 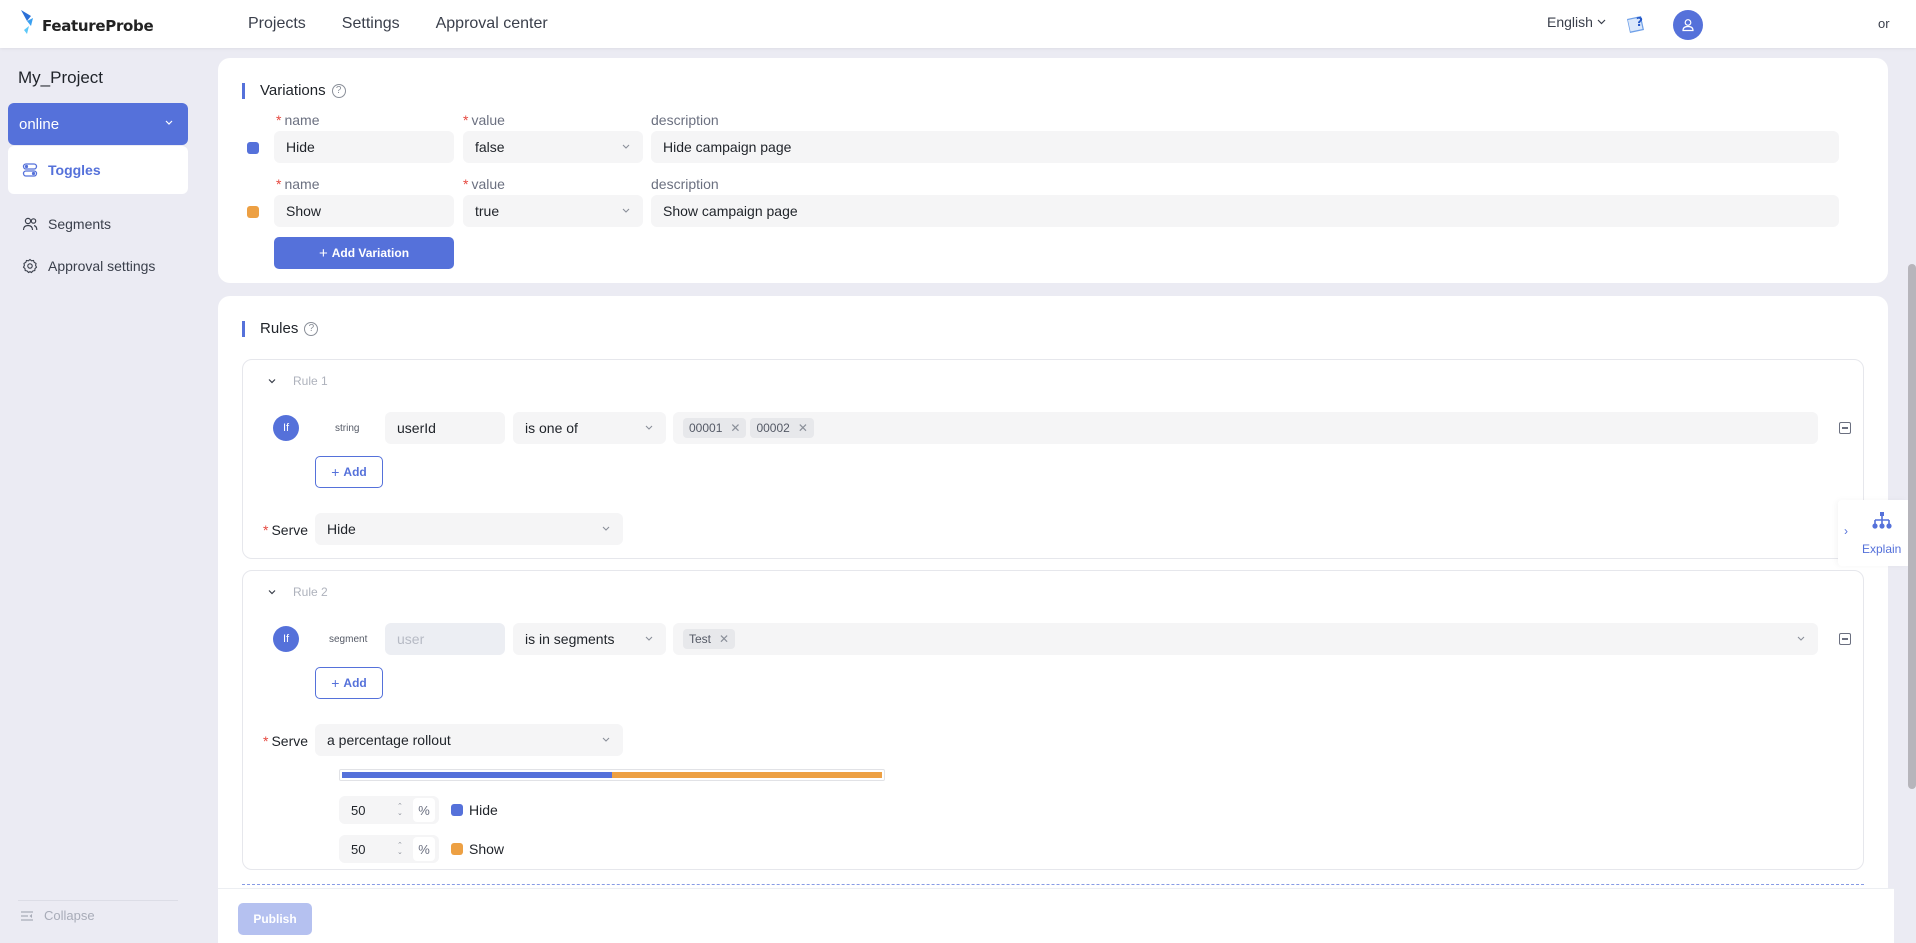 I want to click on collapse-label: Collapse, so click(x=69, y=915).